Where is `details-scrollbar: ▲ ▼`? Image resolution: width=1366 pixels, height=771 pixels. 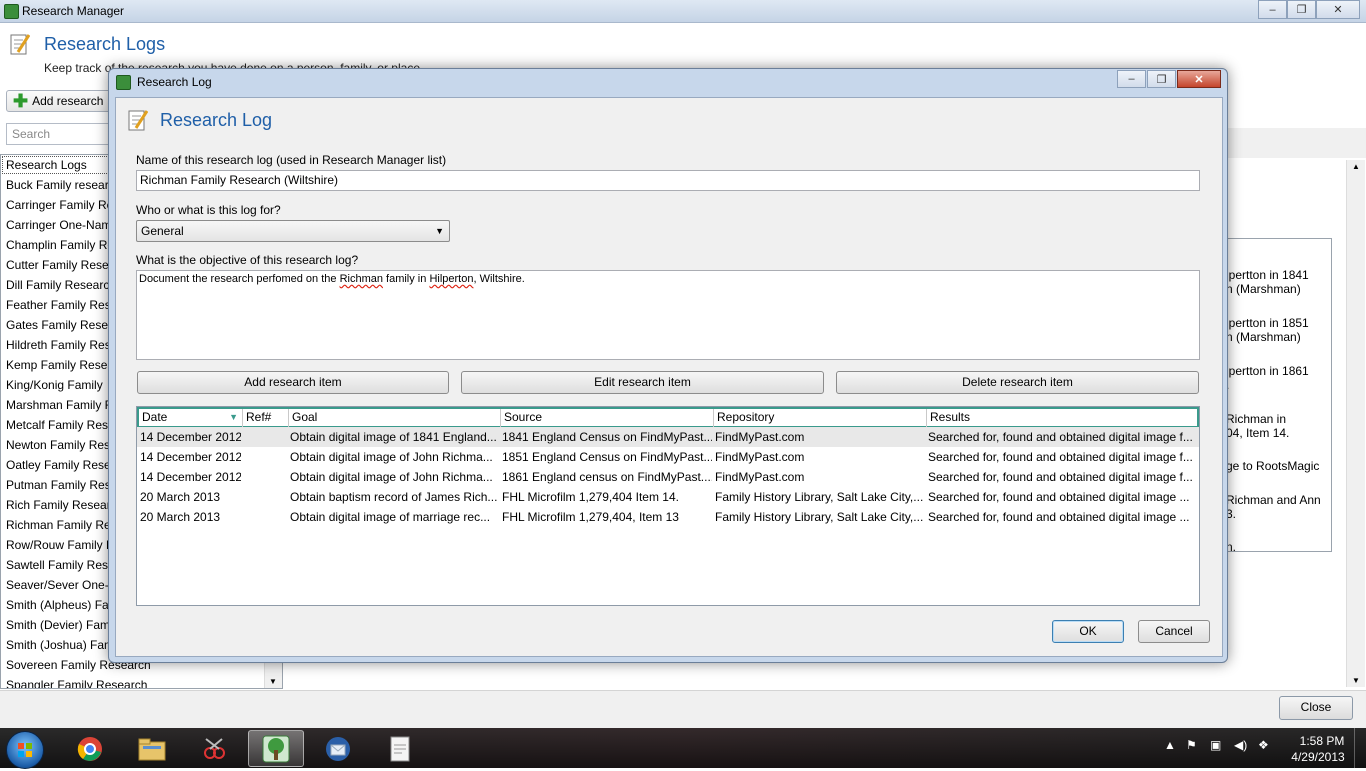
details-scrollbar: ▲ ▼ is located at coordinates (1355, 423).